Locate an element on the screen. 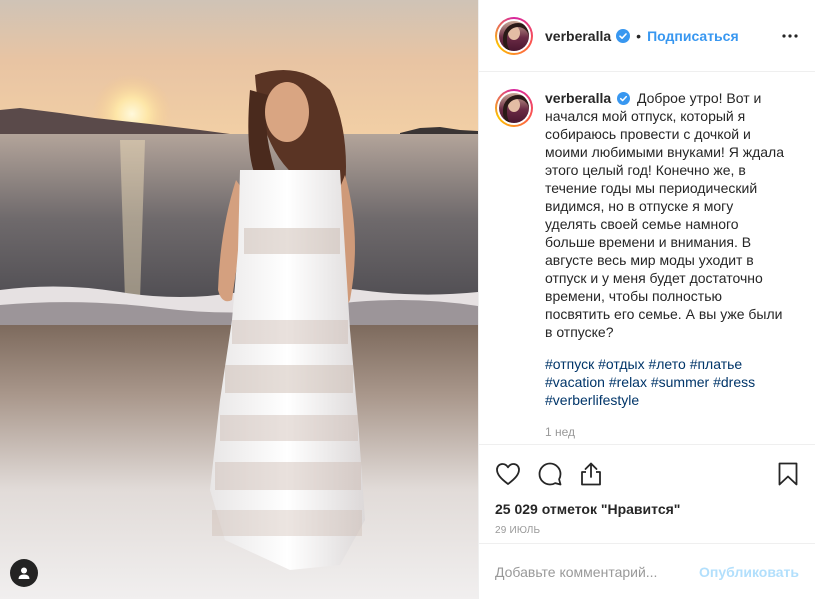 This screenshot has width=815, height=599. hashtag-link: #отпуск is located at coordinates (569, 364).